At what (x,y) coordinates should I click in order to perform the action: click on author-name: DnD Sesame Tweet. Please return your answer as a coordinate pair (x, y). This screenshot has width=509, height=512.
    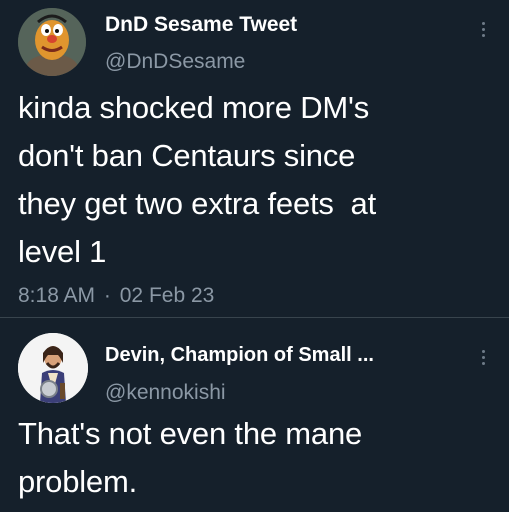
    Looking at the image, I should click on (201, 25).